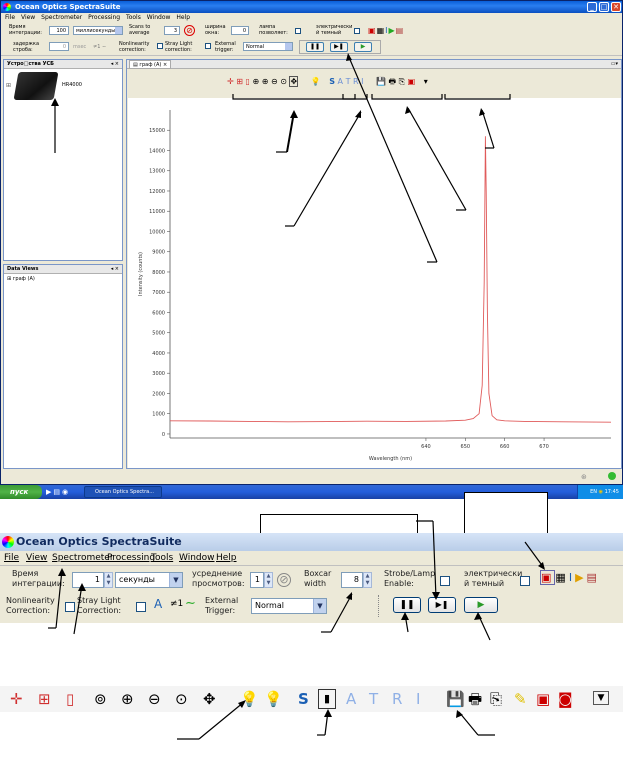 Image resolution: width=623 pixels, height=764 pixels. What do you see at coordinates (289, 606) in the screenshot?
I see `trigger-select: Normal ▼` at bounding box center [289, 606].